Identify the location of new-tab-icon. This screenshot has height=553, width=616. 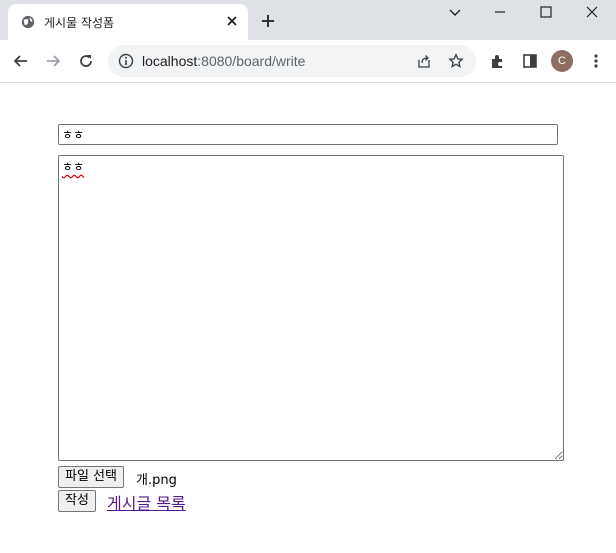
(268, 21).